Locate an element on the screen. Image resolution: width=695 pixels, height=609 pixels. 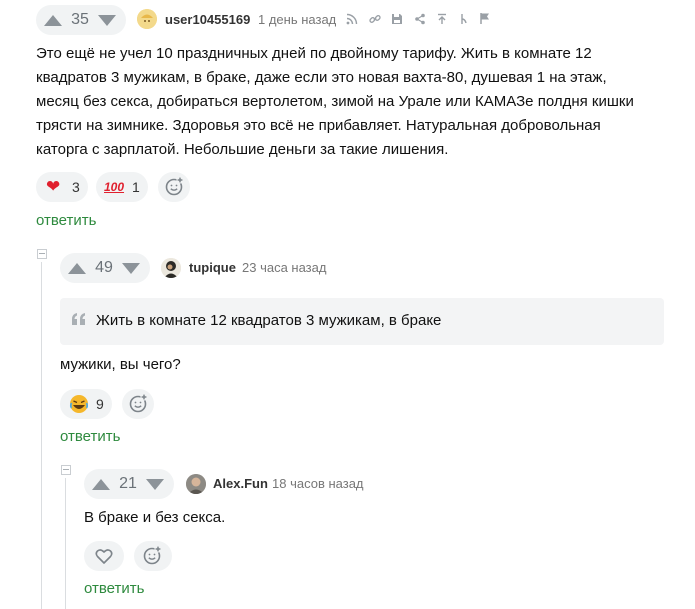
username: user10455169 is located at coordinates (207, 19).